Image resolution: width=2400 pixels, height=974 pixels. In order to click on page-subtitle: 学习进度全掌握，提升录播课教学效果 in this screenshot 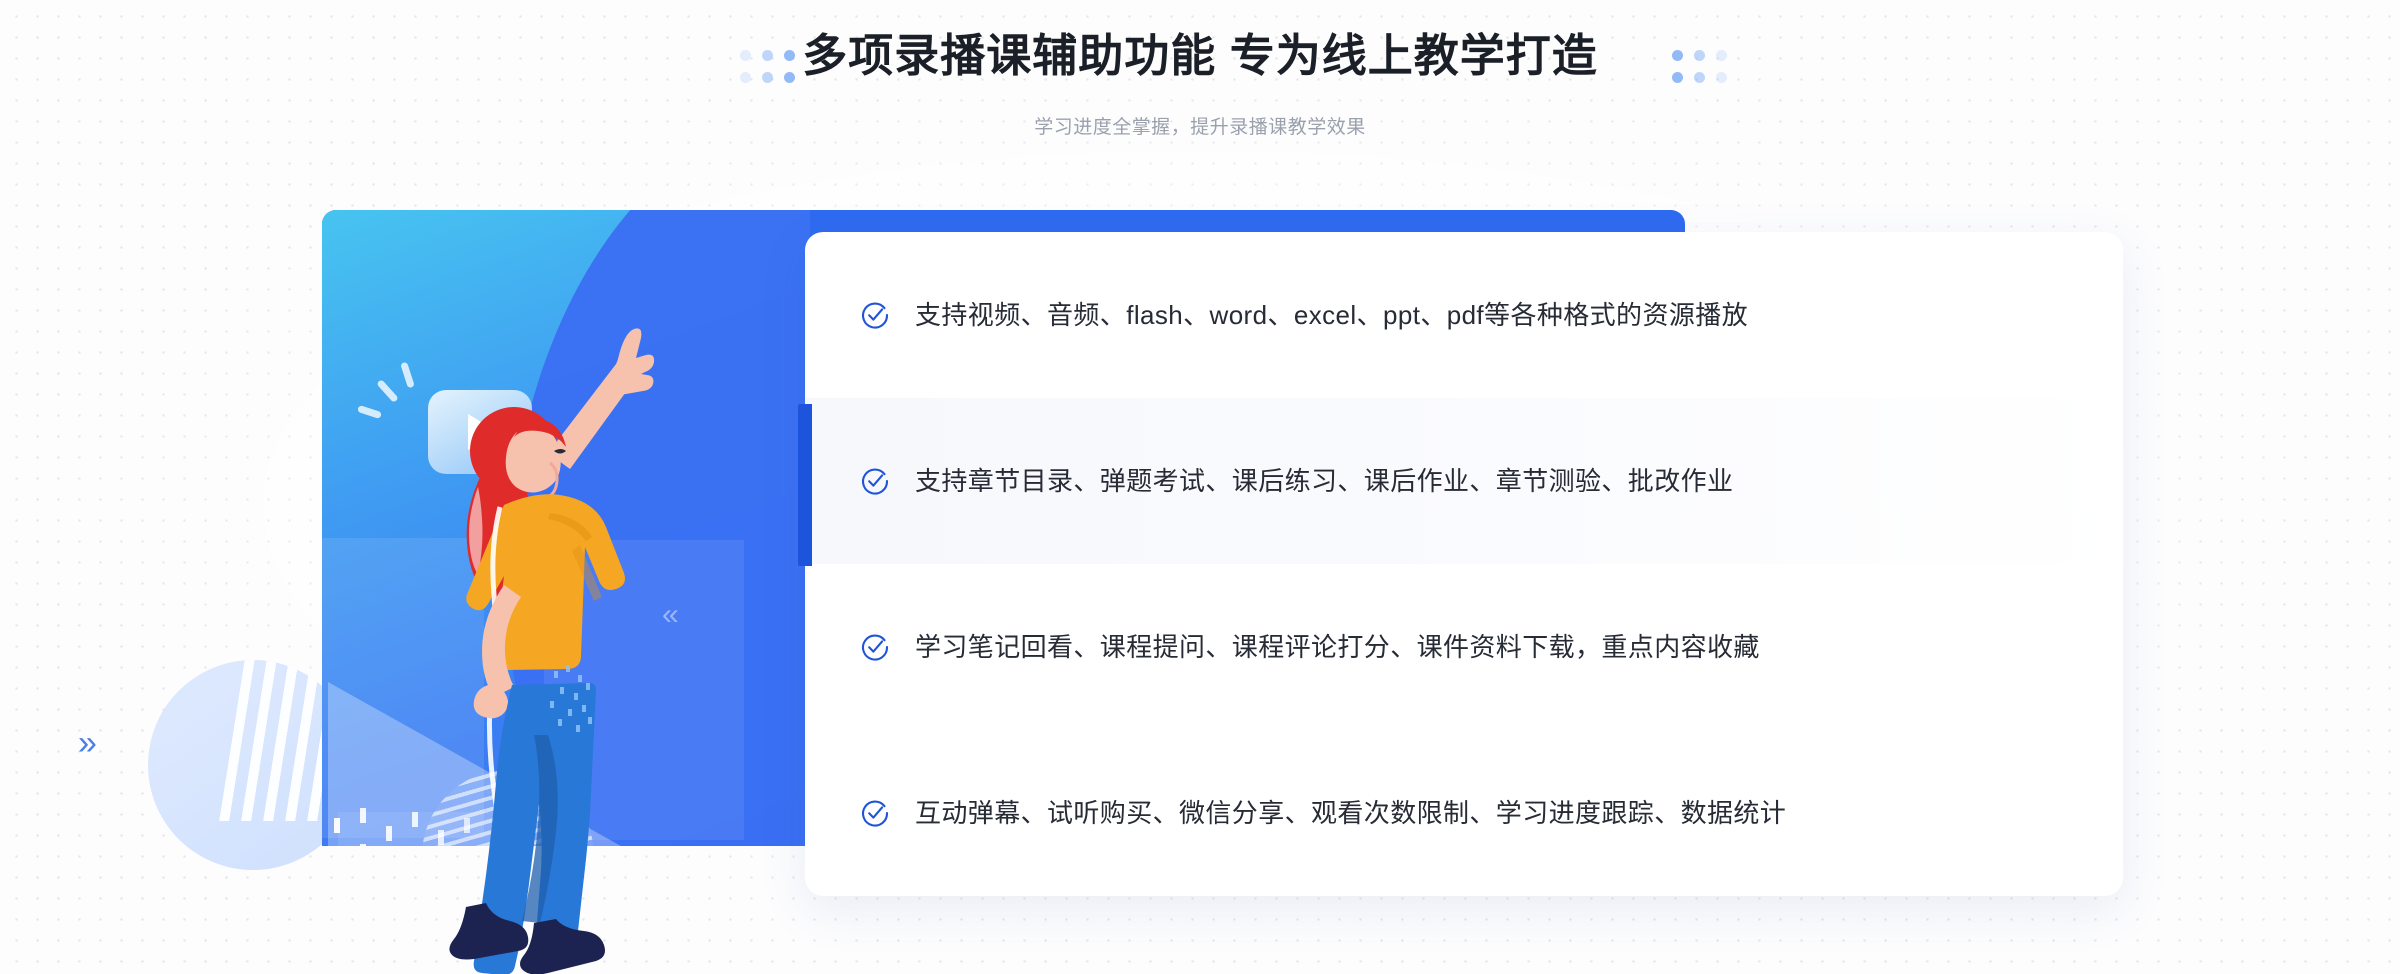, I will do `click(1200, 127)`.